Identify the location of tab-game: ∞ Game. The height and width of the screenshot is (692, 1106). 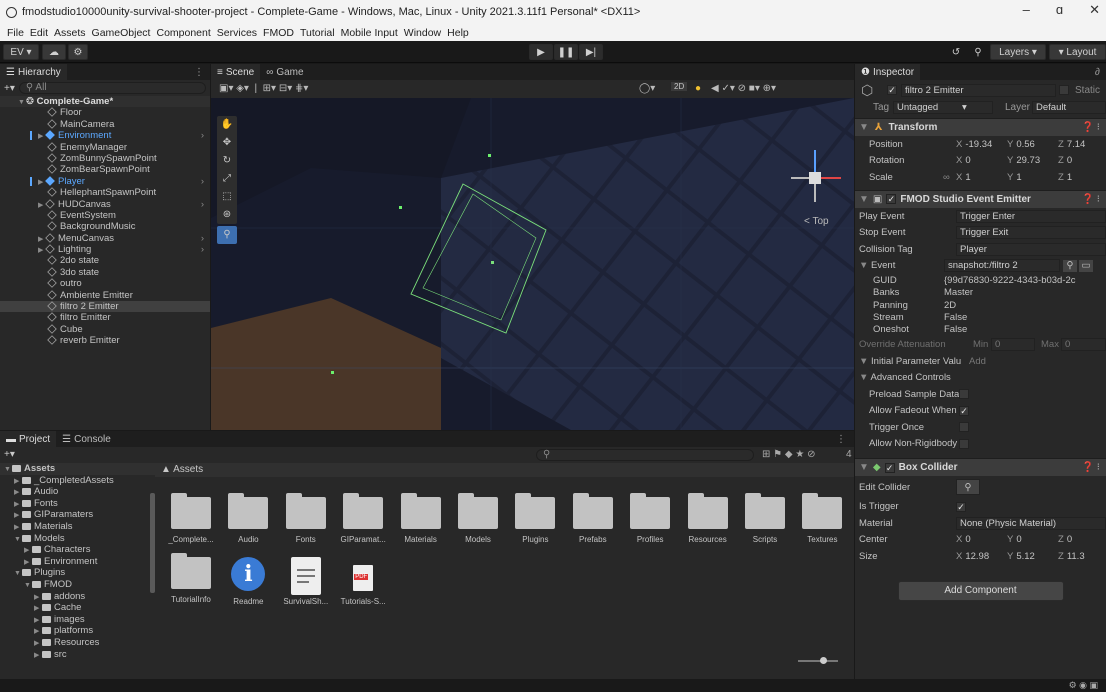
(284, 72).